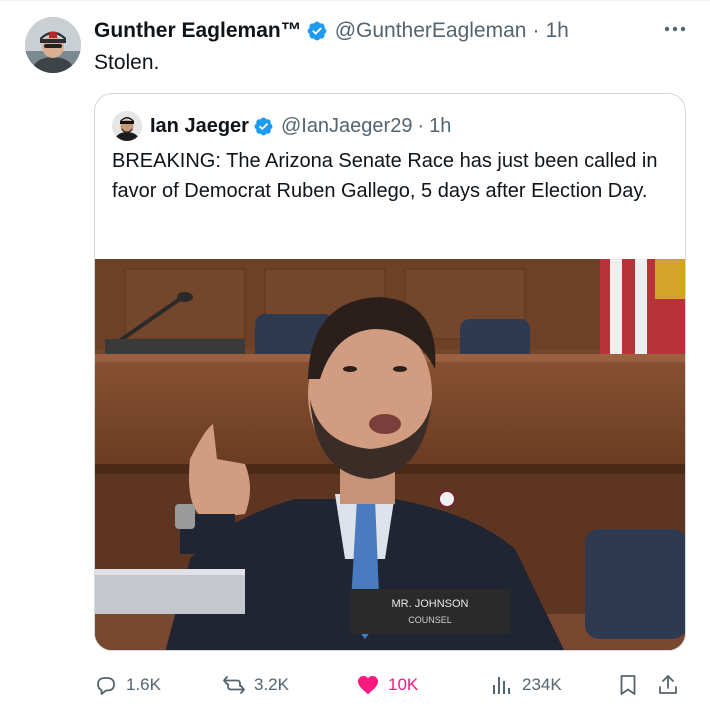 This screenshot has height=715, width=710. I want to click on reply-button: 1.6K, so click(127, 685).